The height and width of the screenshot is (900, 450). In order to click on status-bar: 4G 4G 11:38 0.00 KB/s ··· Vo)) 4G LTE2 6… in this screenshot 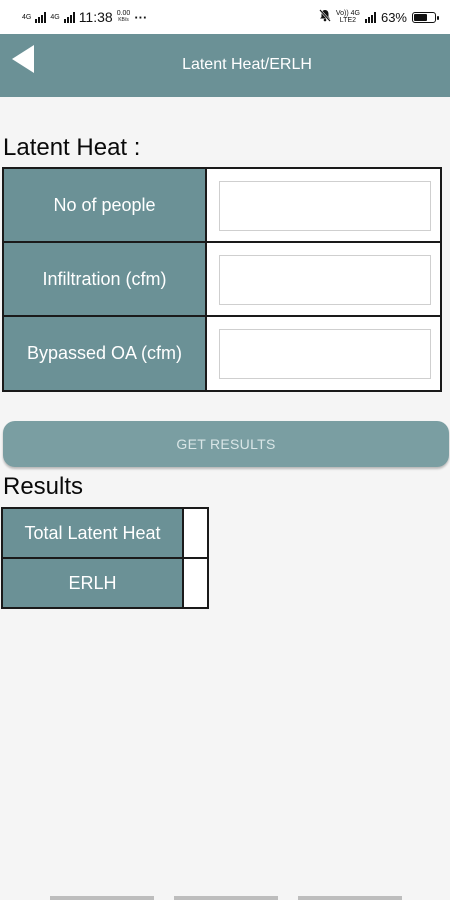, I will do `click(225, 17)`.